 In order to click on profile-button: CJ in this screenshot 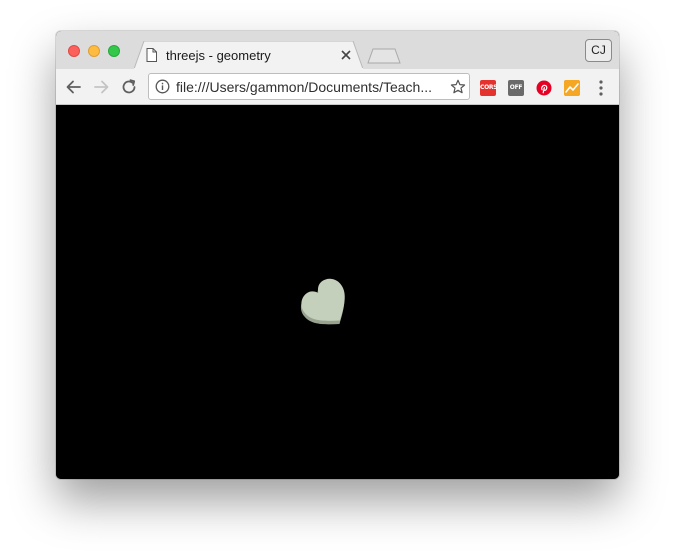, I will do `click(598, 50)`.